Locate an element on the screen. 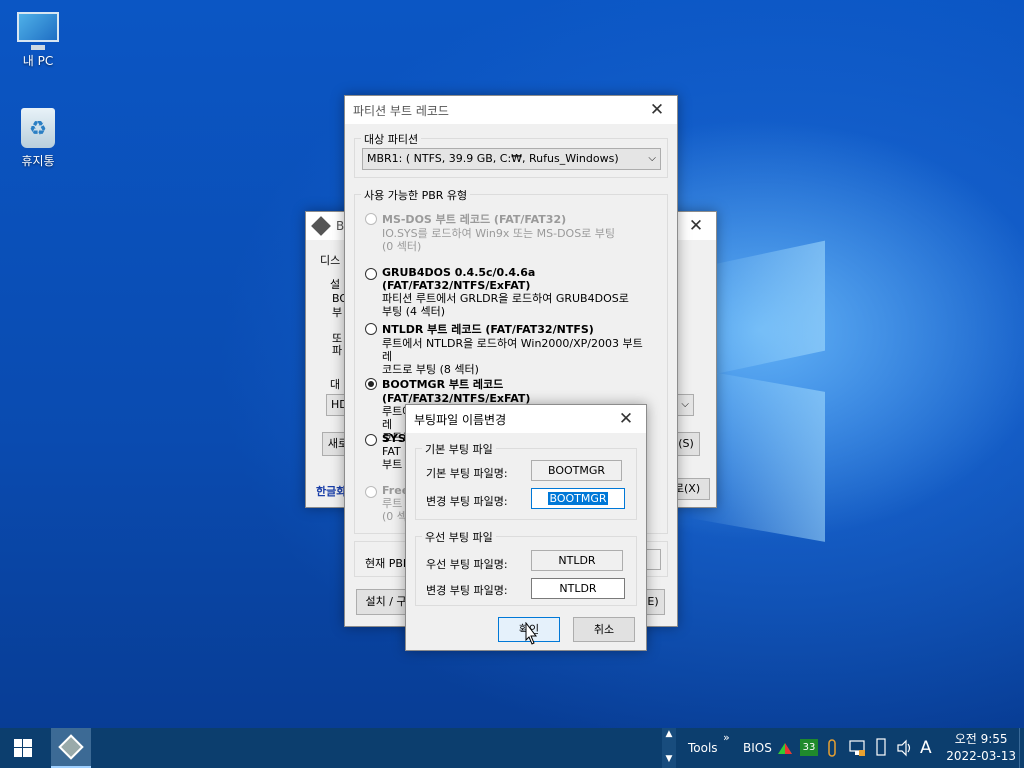  pbr-titlebar: 파티션 부트 레코드 ✕ is located at coordinates (511, 110).